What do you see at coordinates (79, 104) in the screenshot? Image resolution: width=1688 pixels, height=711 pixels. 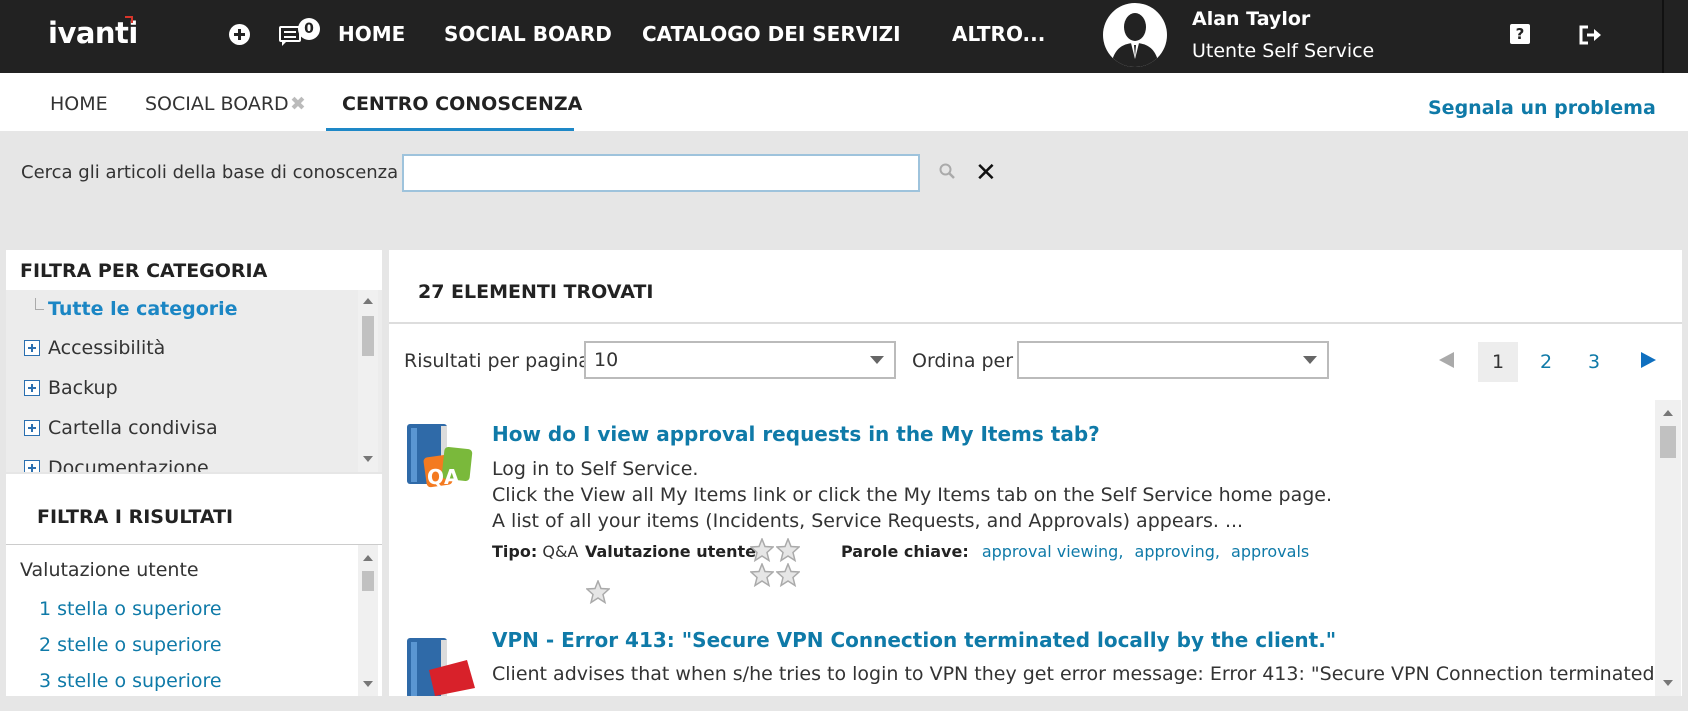 I see `tab-home: HOME` at bounding box center [79, 104].